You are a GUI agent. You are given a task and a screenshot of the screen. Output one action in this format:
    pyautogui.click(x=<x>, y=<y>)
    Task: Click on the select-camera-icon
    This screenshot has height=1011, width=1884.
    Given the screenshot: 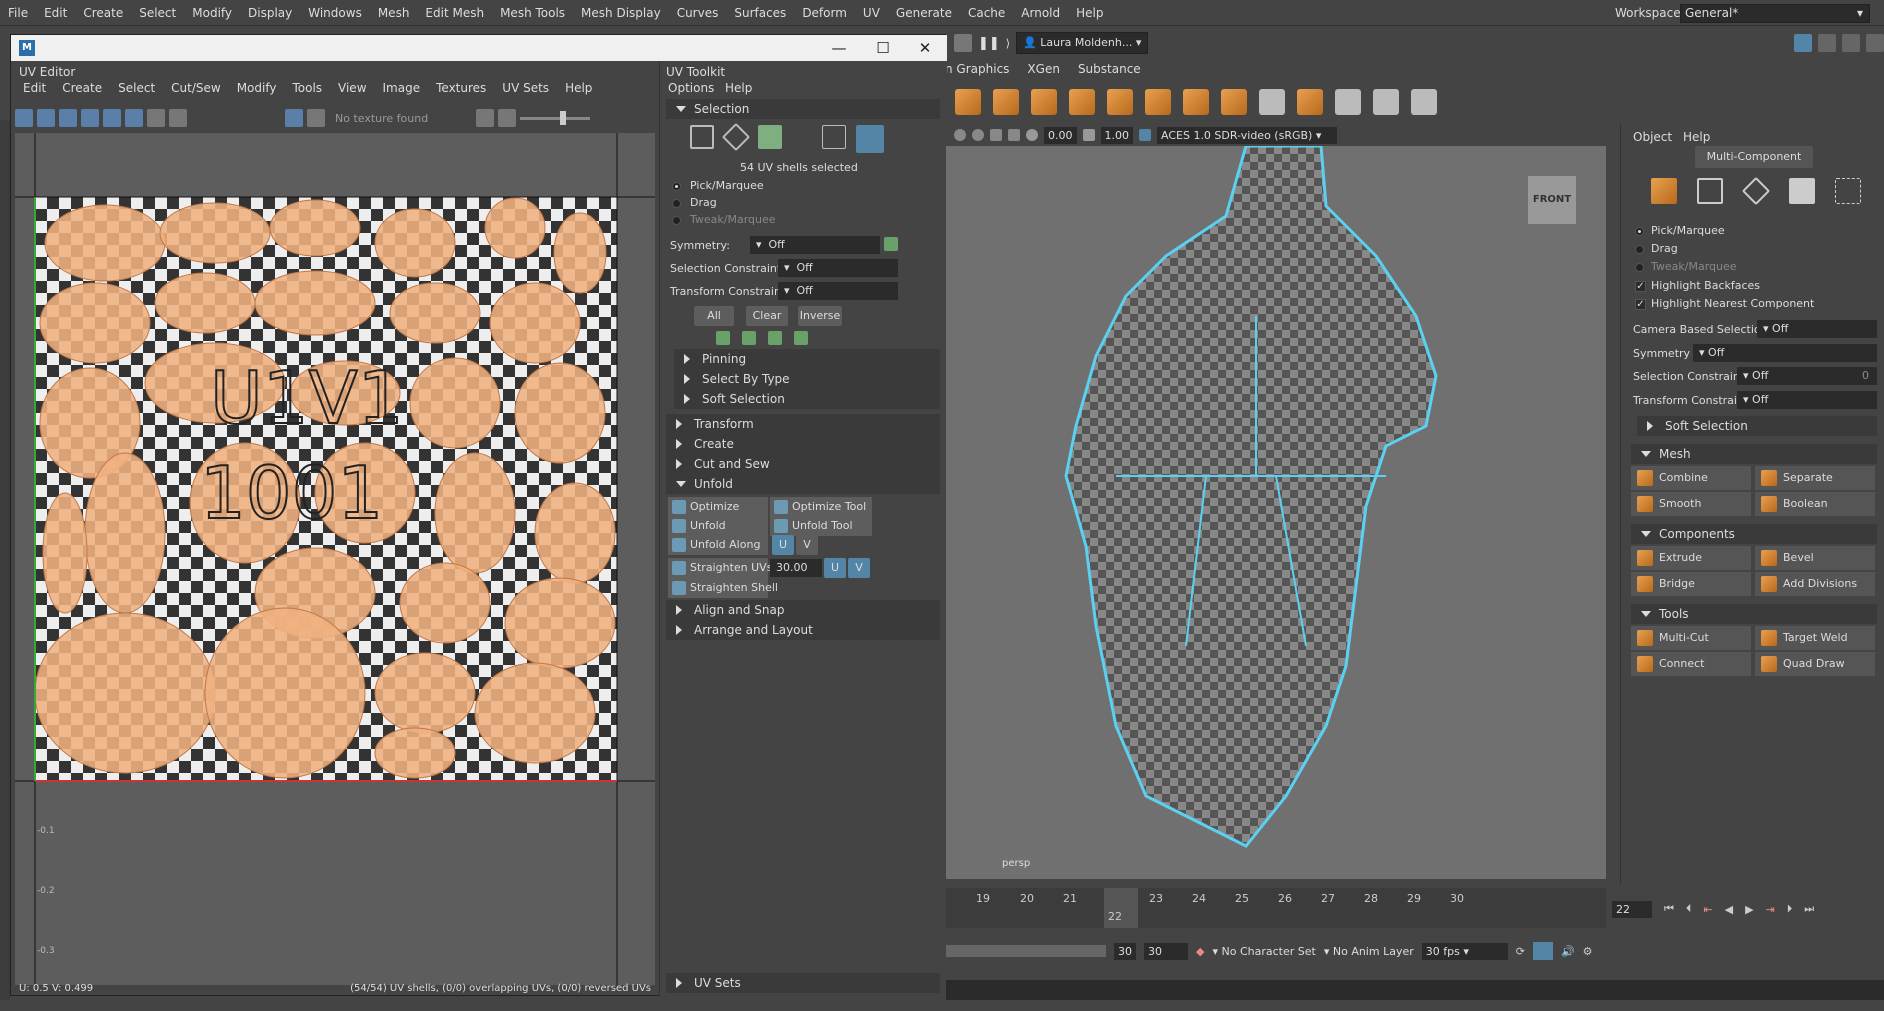 What is the action you would take?
    pyautogui.click(x=1014, y=135)
    